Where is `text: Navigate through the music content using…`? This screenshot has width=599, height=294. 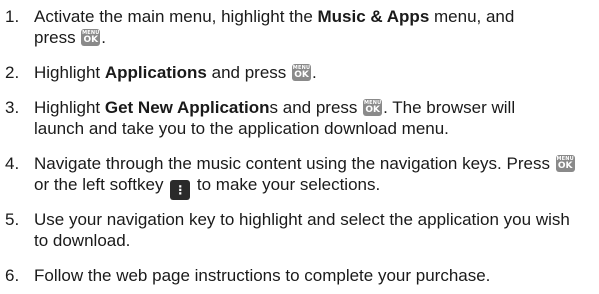
text: Navigate through the music content using… is located at coordinates (294, 163).